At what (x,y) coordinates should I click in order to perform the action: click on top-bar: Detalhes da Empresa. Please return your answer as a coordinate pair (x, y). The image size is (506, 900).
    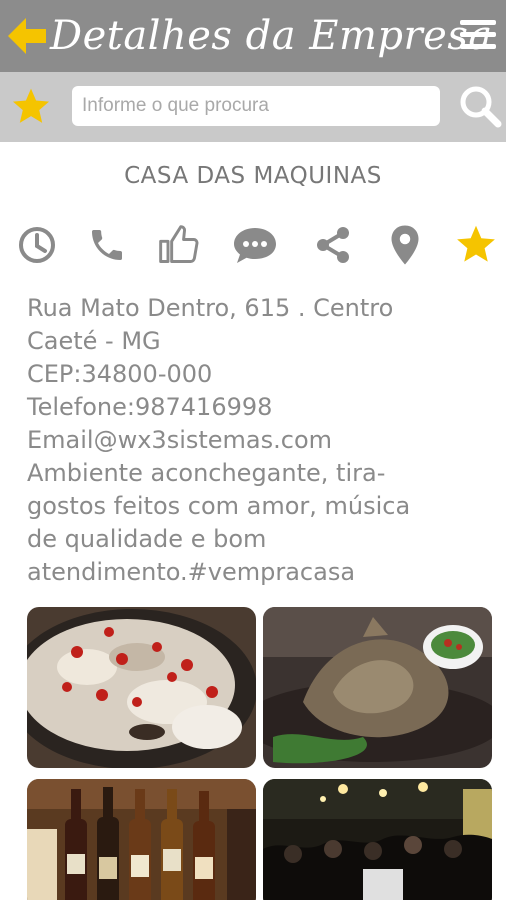
    Looking at the image, I should click on (253, 36).